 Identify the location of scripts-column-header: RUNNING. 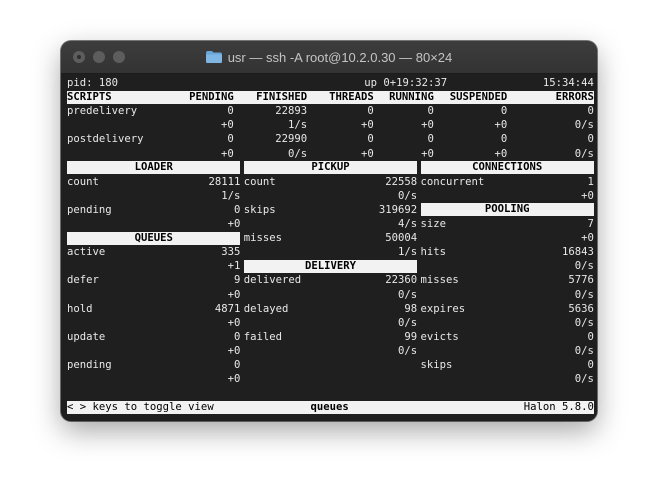
(411, 96).